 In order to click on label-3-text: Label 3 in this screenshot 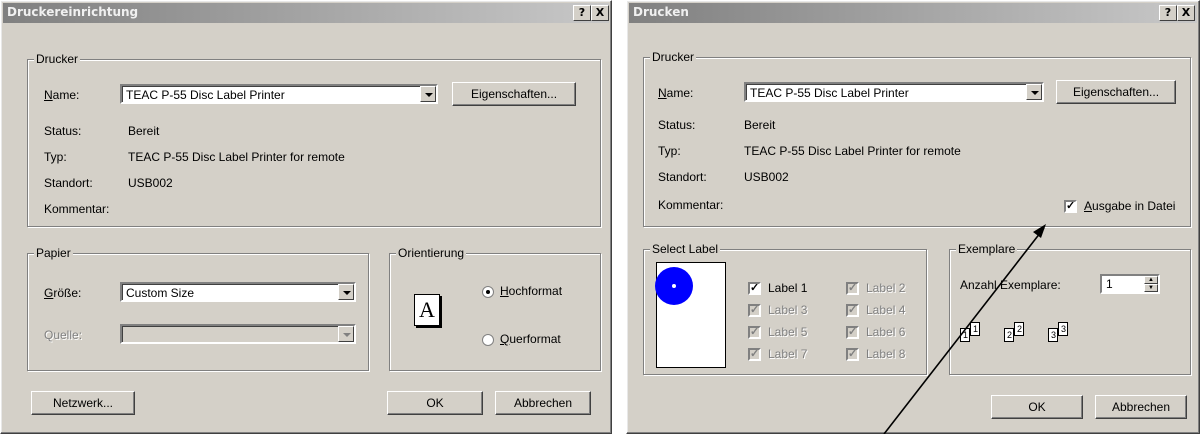, I will do `click(788, 310)`.